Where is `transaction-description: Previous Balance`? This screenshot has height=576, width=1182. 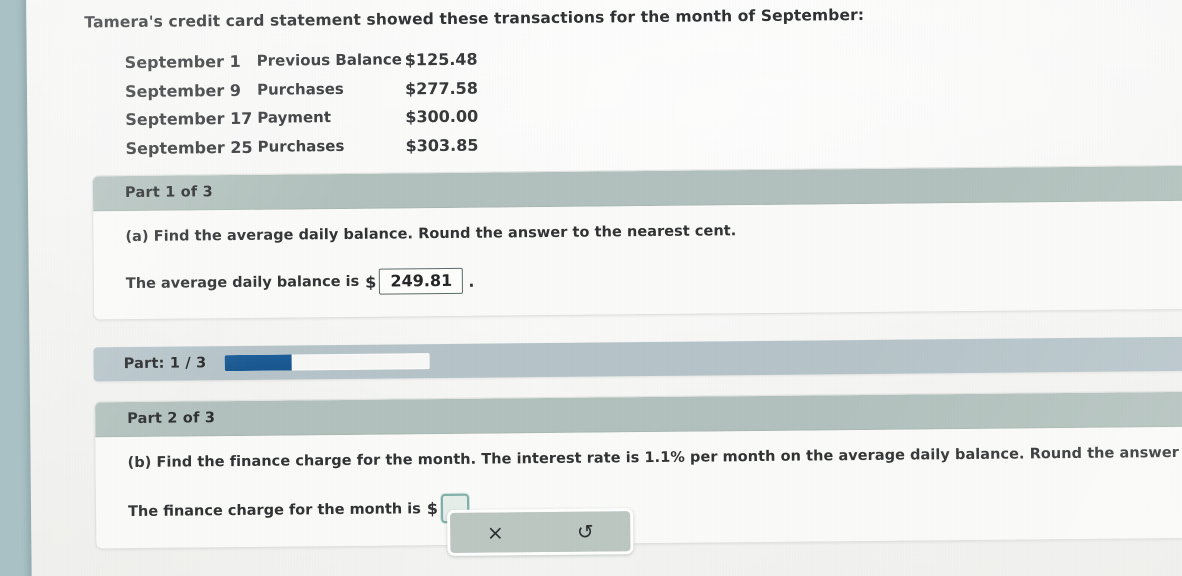
transaction-description: Previous Balance is located at coordinates (329, 60).